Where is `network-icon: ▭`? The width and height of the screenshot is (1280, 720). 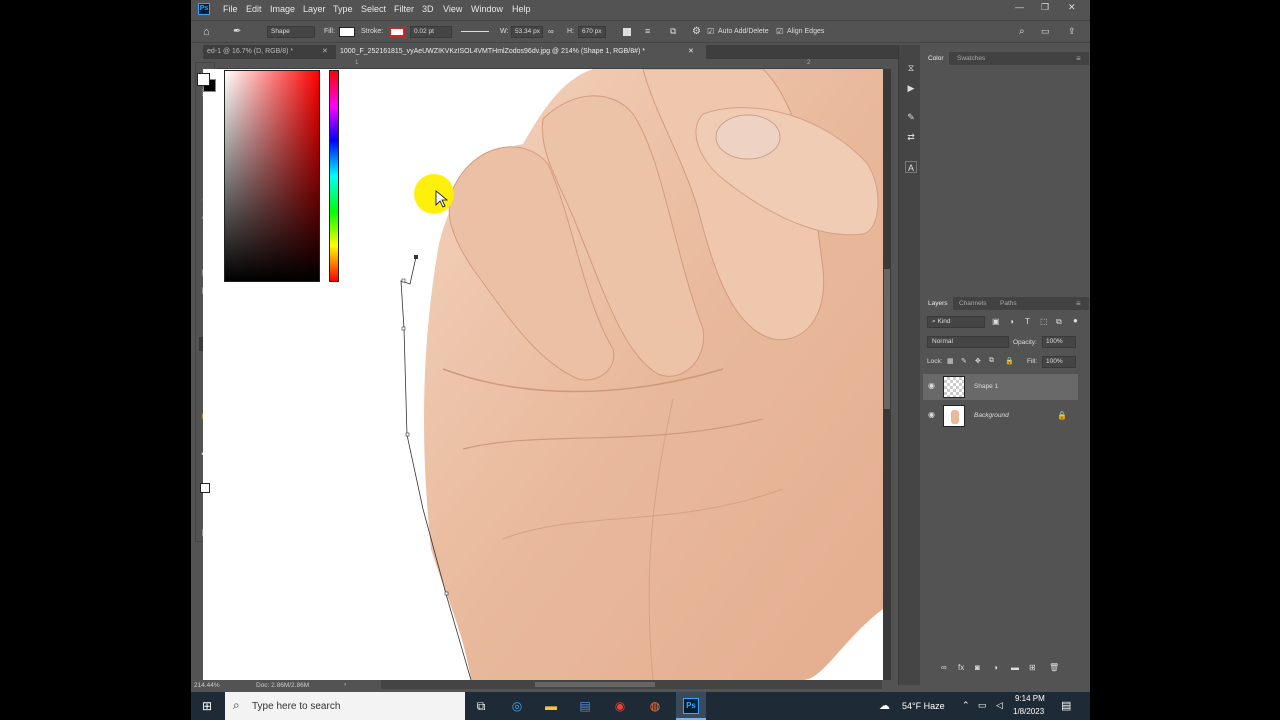 network-icon: ▭ is located at coordinates (982, 705).